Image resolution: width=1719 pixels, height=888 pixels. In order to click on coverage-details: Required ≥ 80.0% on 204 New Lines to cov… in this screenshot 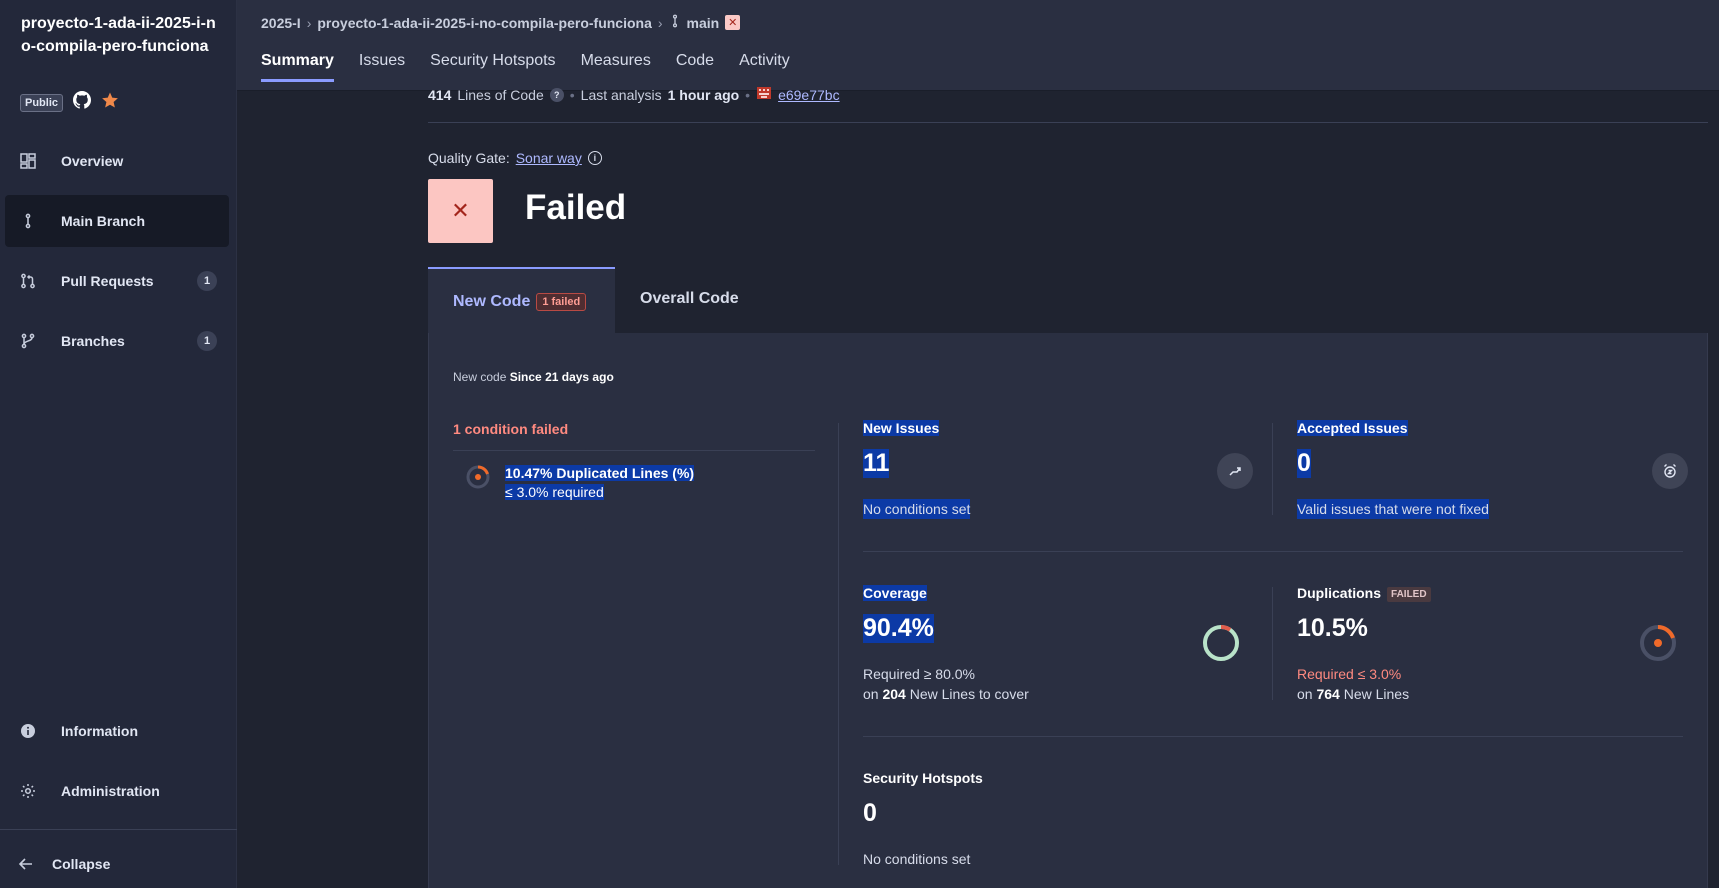, I will do `click(946, 684)`.